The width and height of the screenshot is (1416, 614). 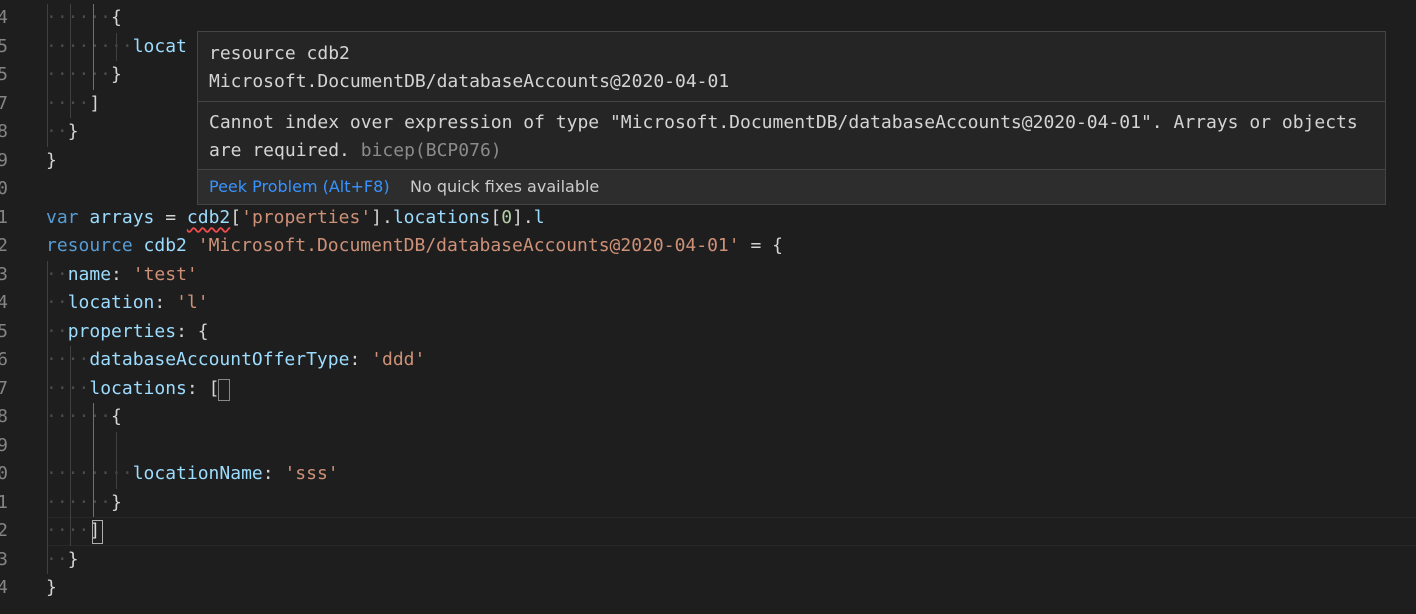 I want to click on code-token: =, so click(x=170, y=217).